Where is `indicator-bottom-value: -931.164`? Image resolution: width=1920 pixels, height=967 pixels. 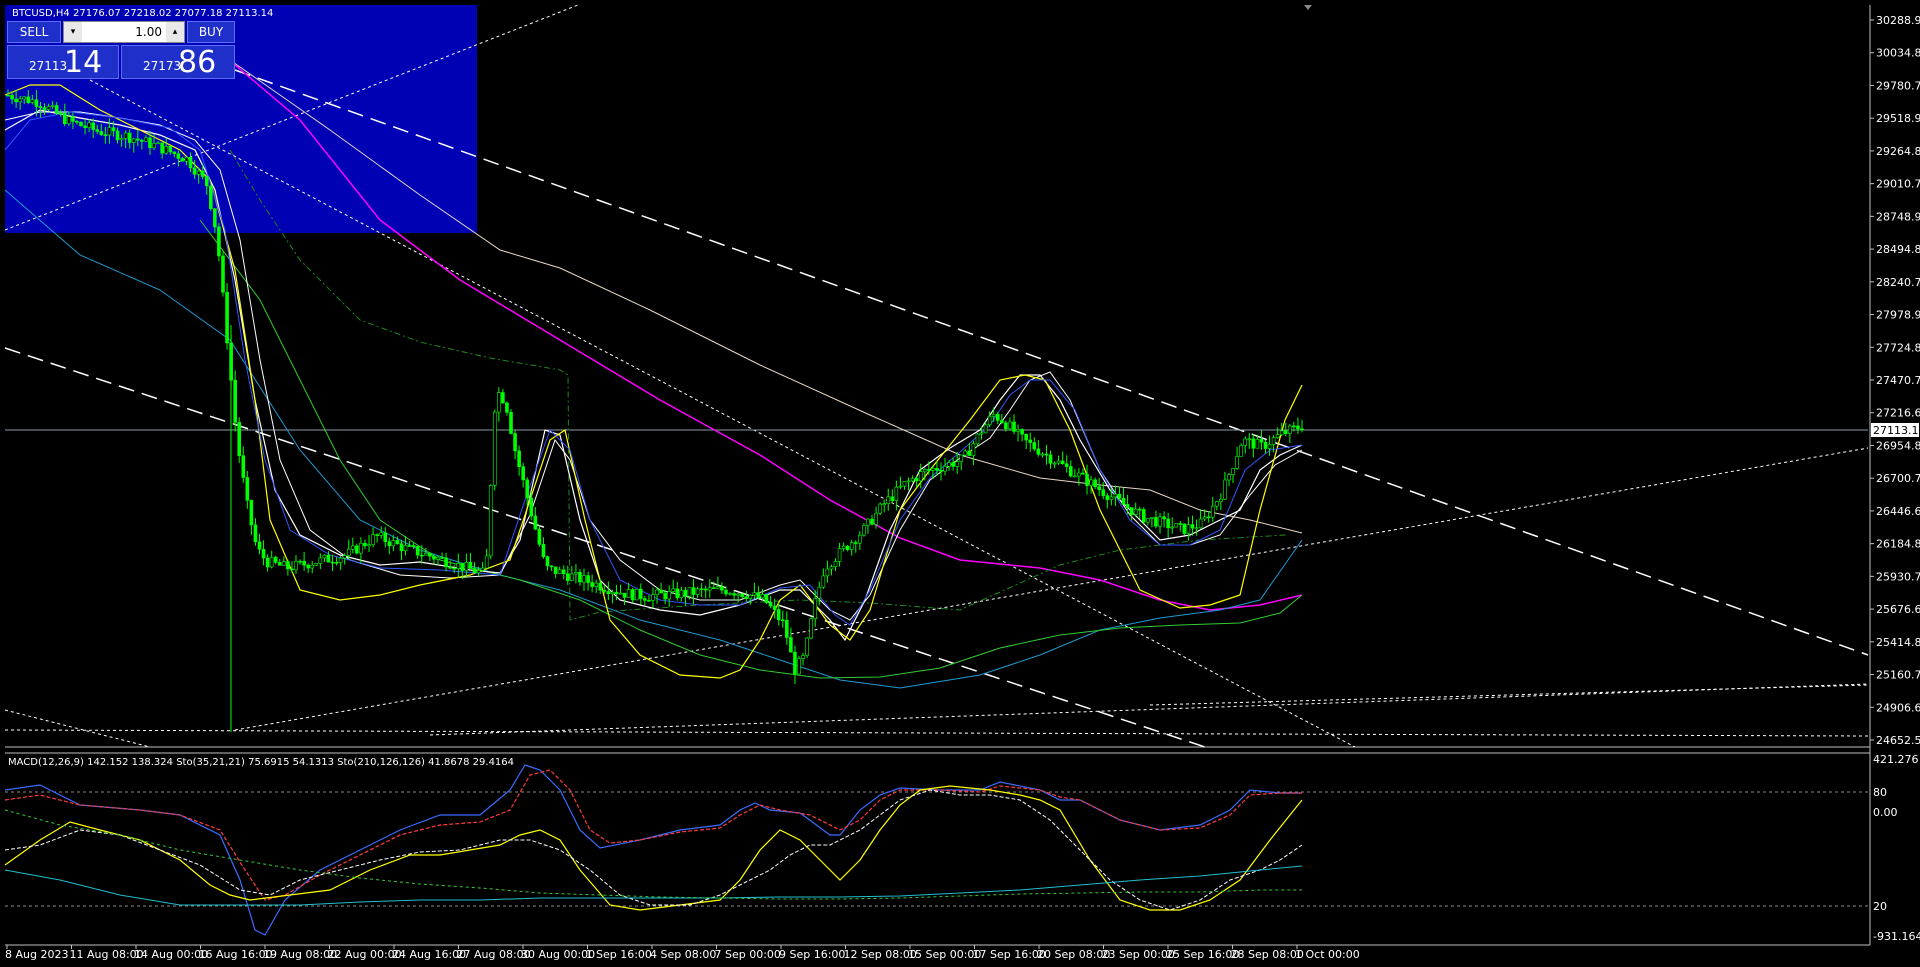 indicator-bottom-value: -931.164 is located at coordinates (1896, 936).